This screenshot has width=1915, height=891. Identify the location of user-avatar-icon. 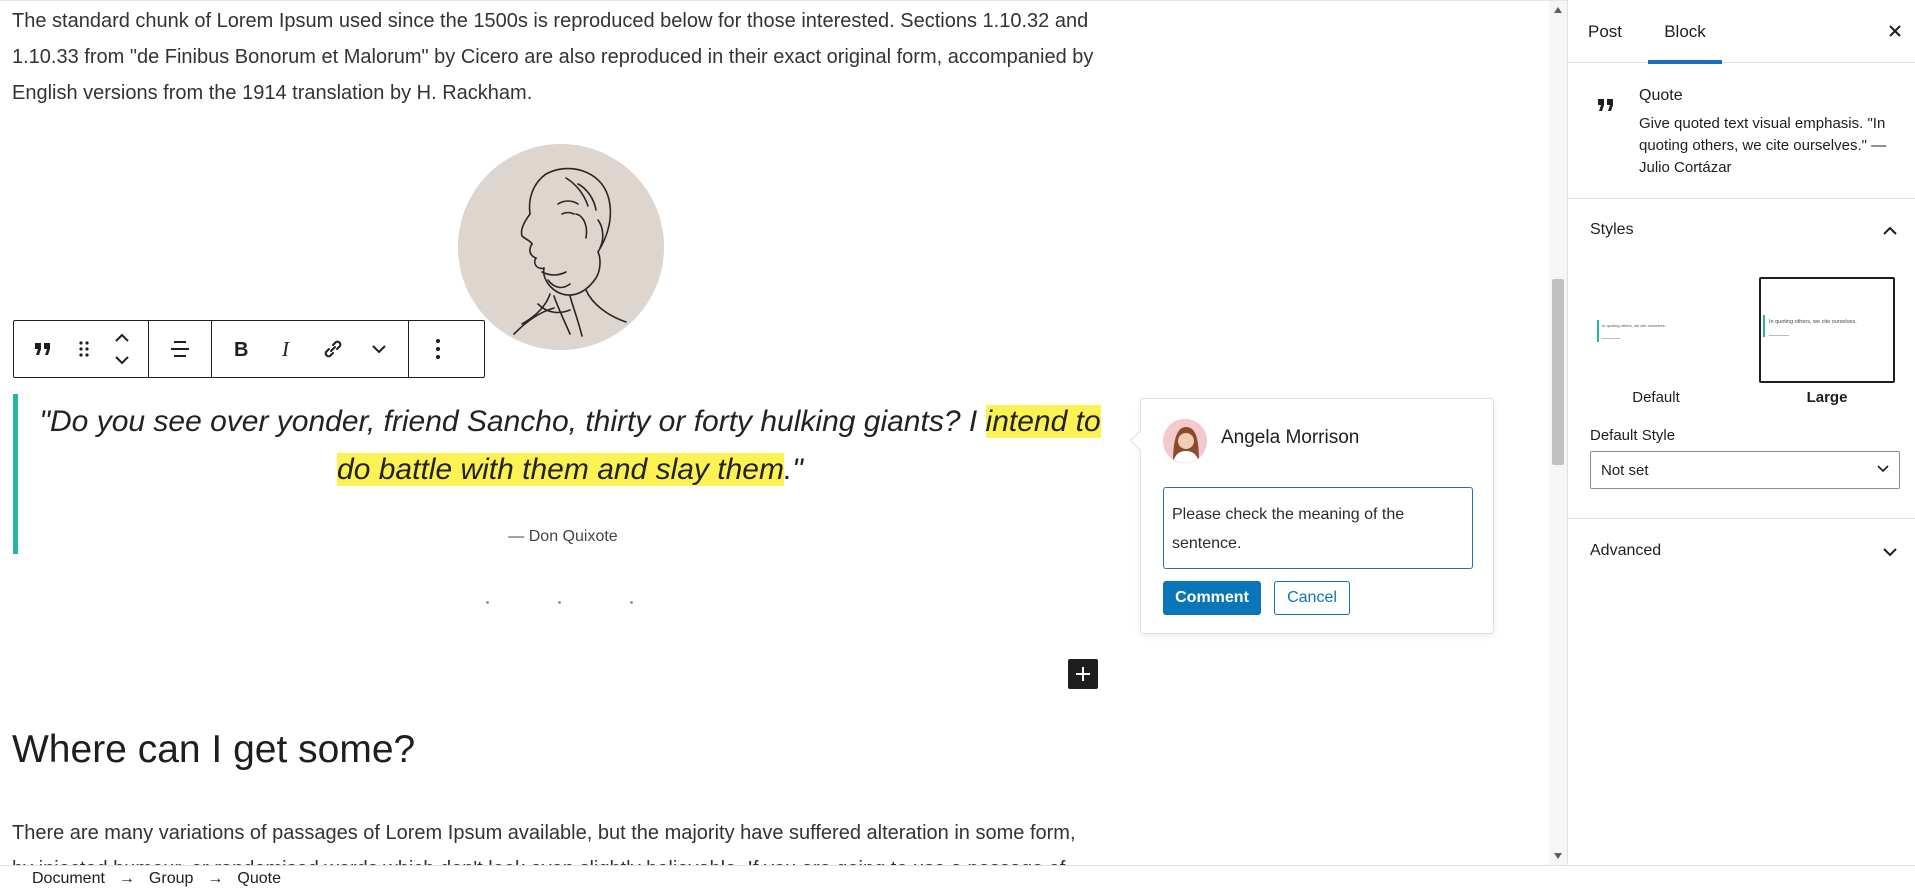
(1185, 441).